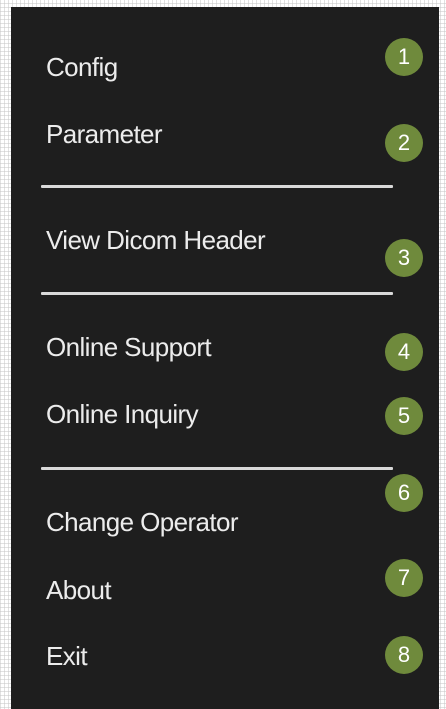  Describe the element at coordinates (156, 240) in the screenshot. I see `menu-item-view-dicom-header: View Dicom Header` at that location.